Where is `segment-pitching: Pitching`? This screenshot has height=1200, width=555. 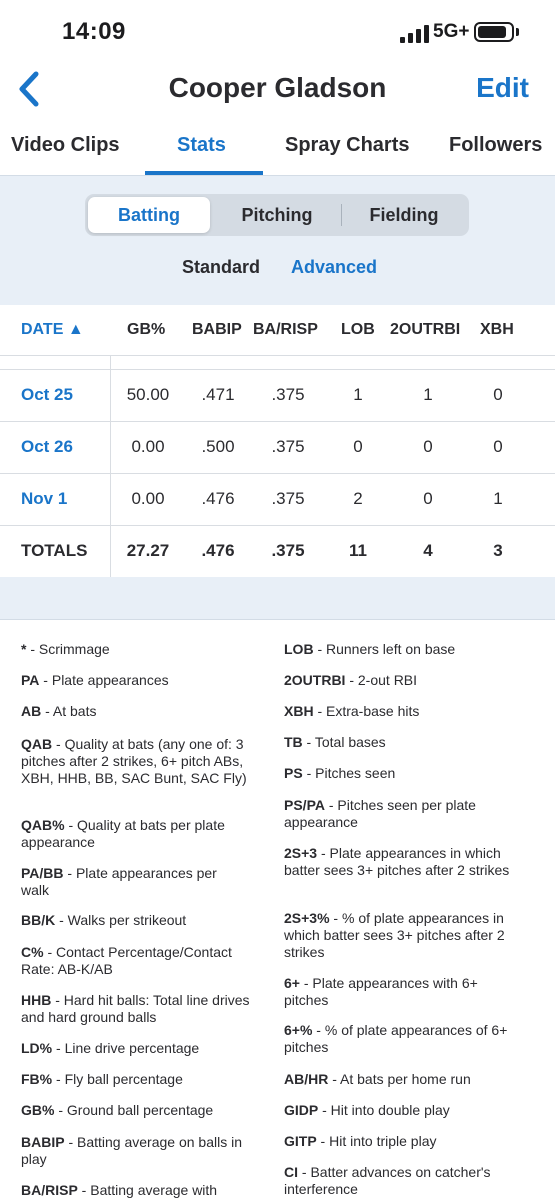
segment-pitching: Pitching is located at coordinates (277, 215).